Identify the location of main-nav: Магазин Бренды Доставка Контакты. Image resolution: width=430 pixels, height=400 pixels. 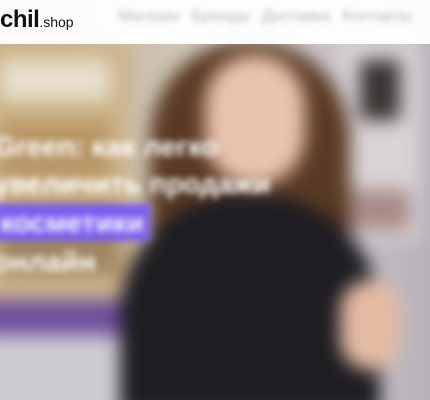
(274, 17).